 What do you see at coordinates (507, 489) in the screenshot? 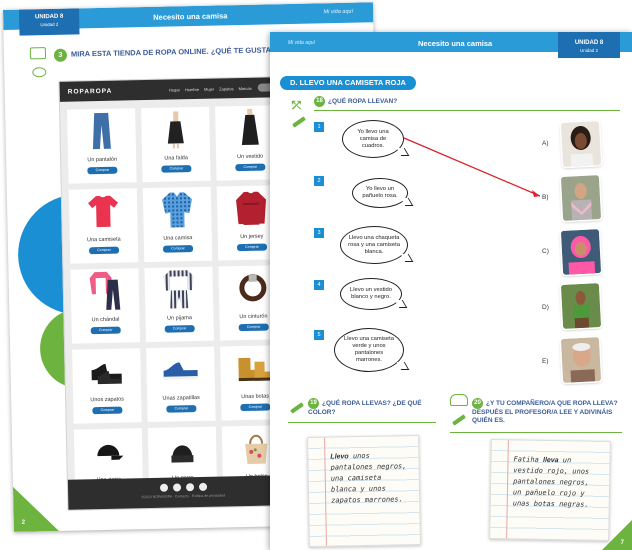
I see `note-margin` at bounding box center [507, 489].